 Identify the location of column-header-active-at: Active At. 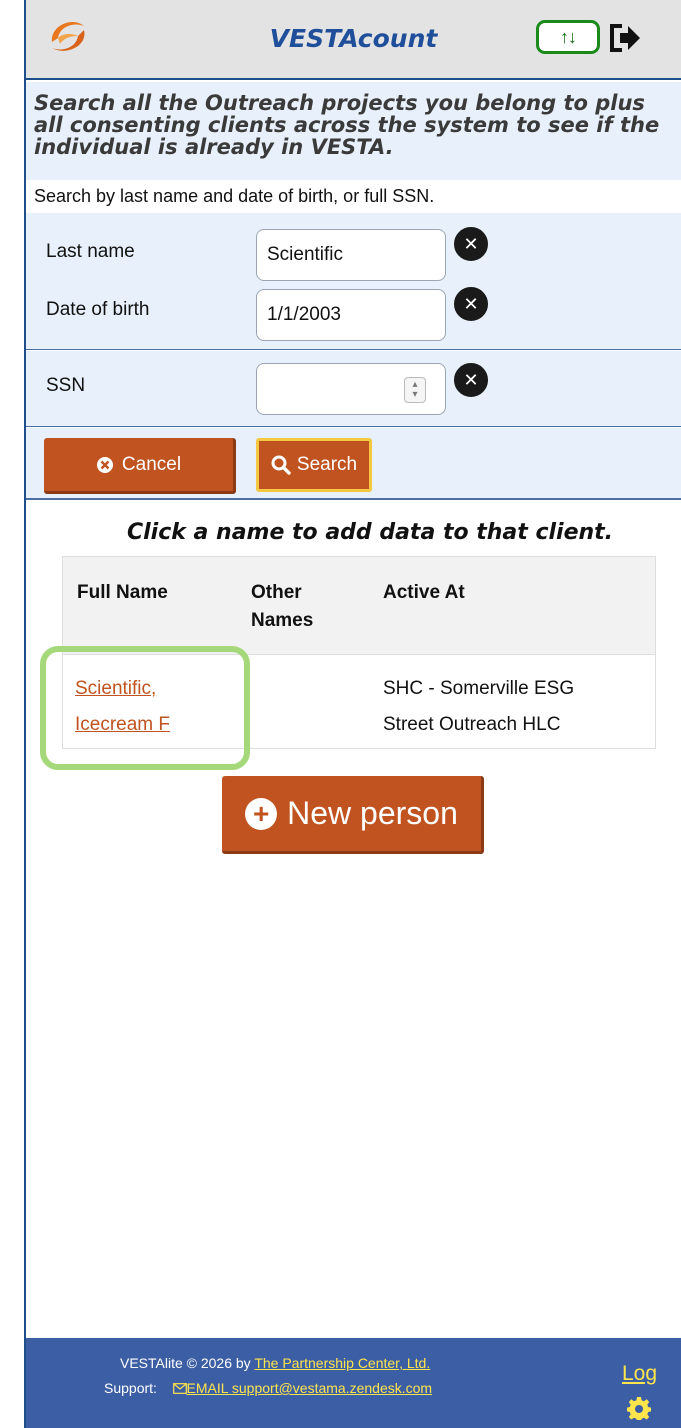
(424, 593).